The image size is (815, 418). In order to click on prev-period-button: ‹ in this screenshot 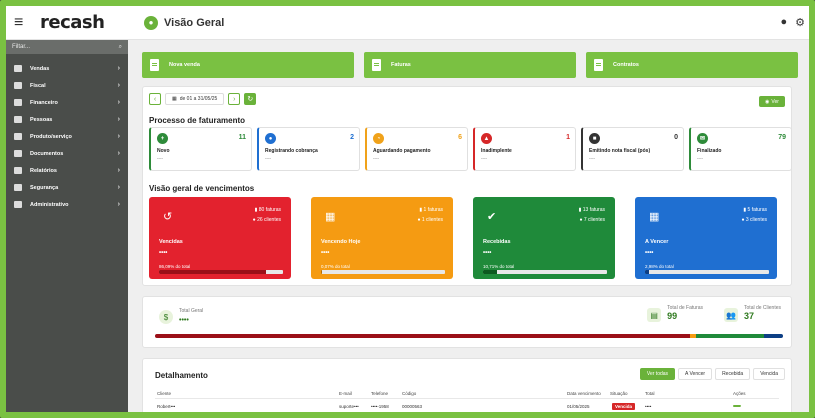, I will do `click(155, 99)`.